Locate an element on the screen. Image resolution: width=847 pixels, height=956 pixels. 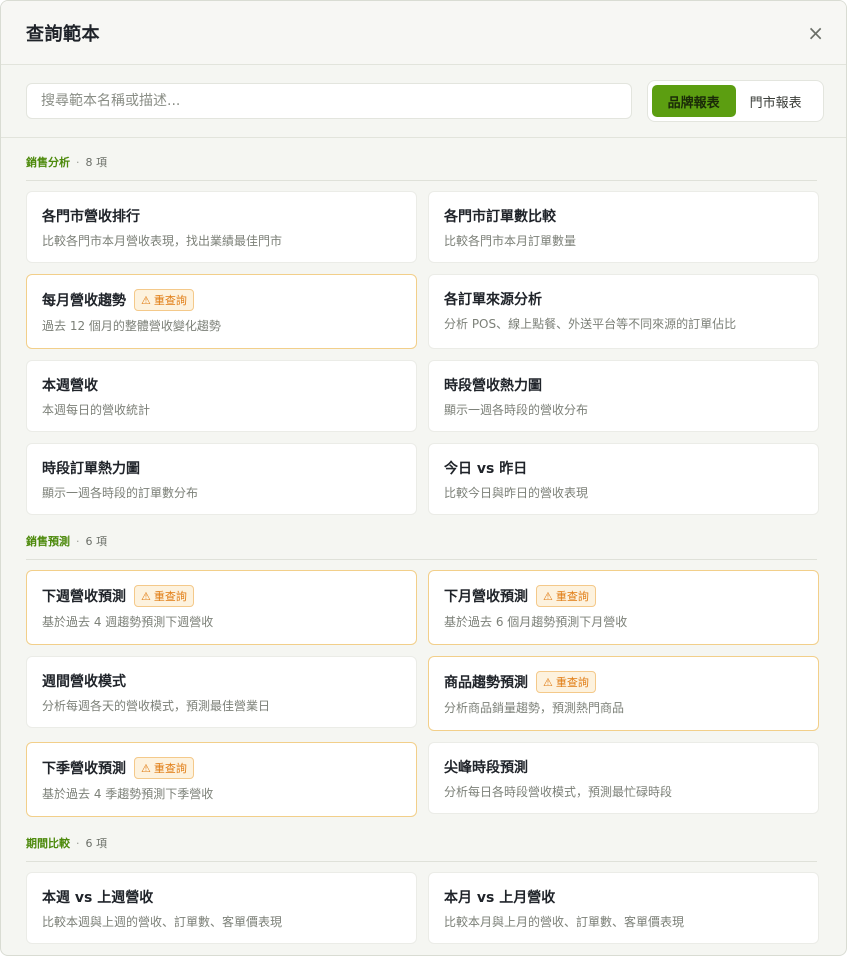
card-title-row: 每月營收趨勢 ⚠ 重查詢 is located at coordinates (221, 300).